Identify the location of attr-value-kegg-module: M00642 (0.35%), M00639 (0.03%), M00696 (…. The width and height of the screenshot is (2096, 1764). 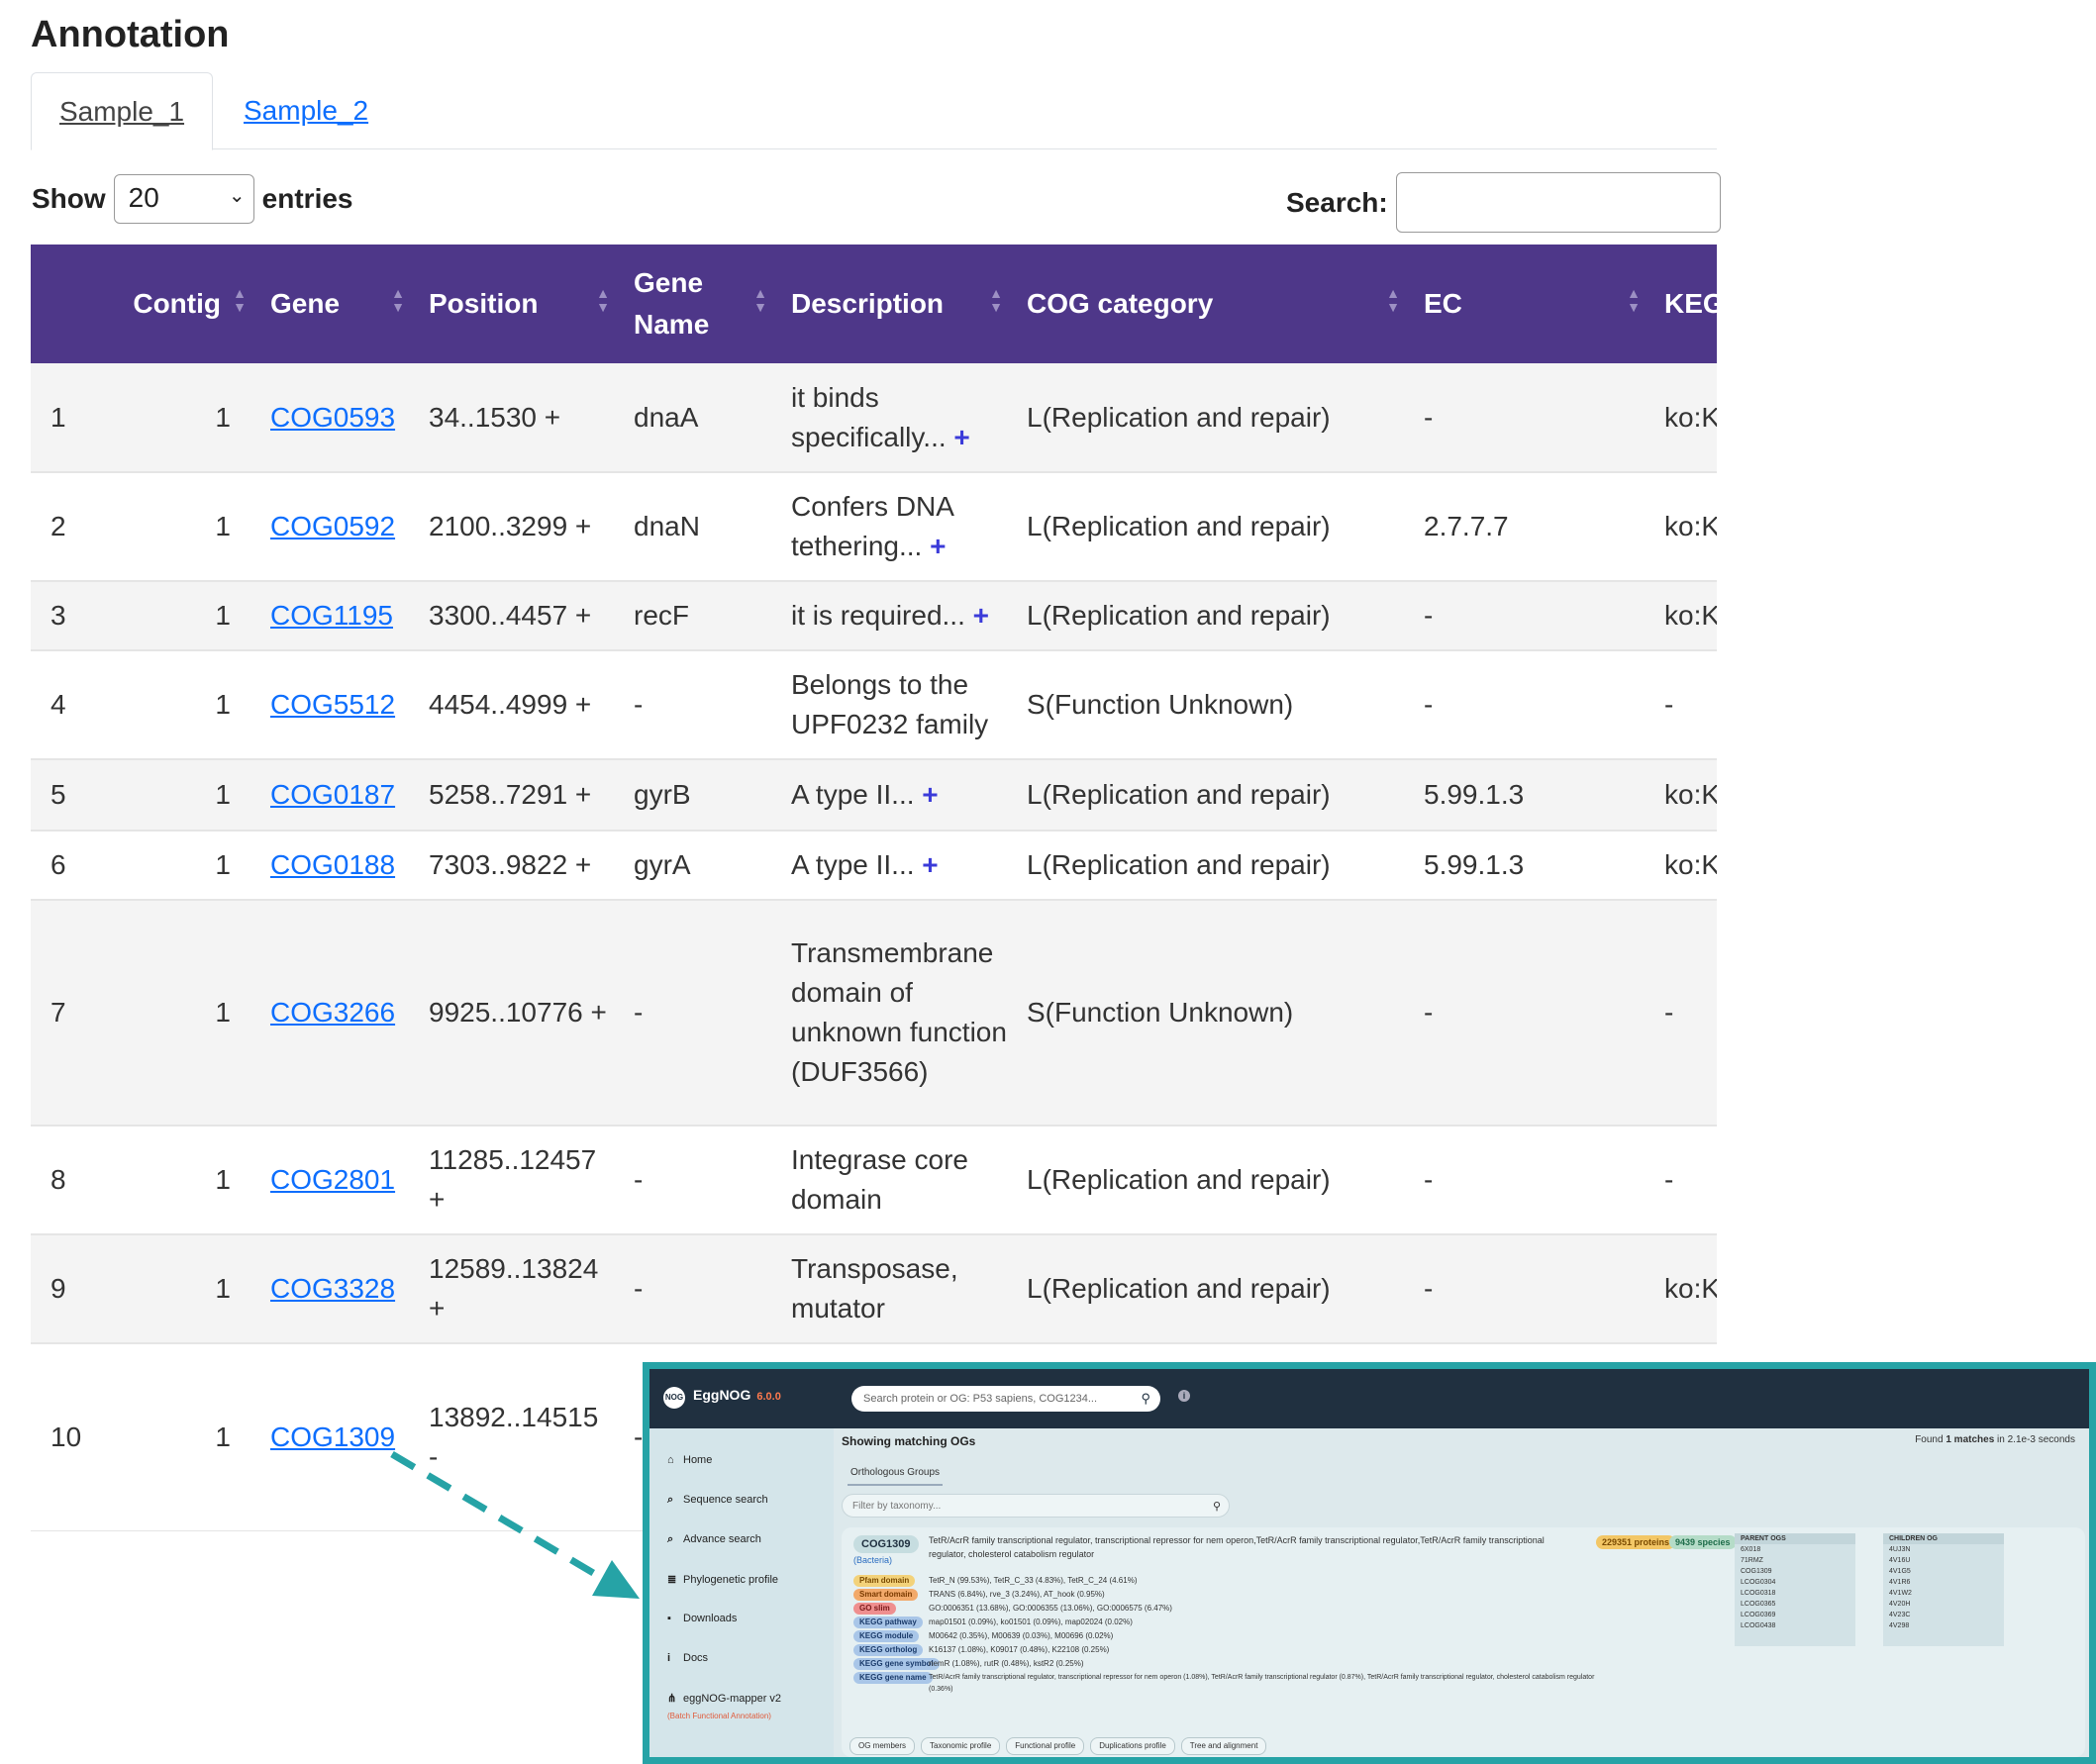
(1021, 1635).